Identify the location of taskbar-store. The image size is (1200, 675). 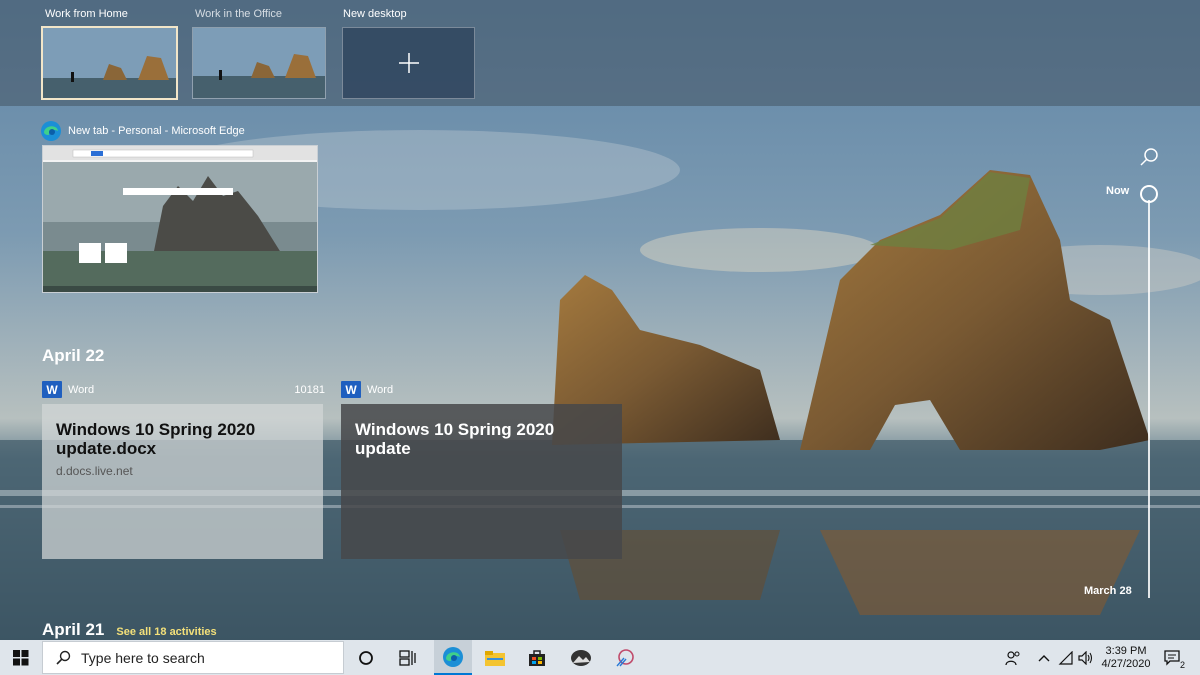
(537, 657).